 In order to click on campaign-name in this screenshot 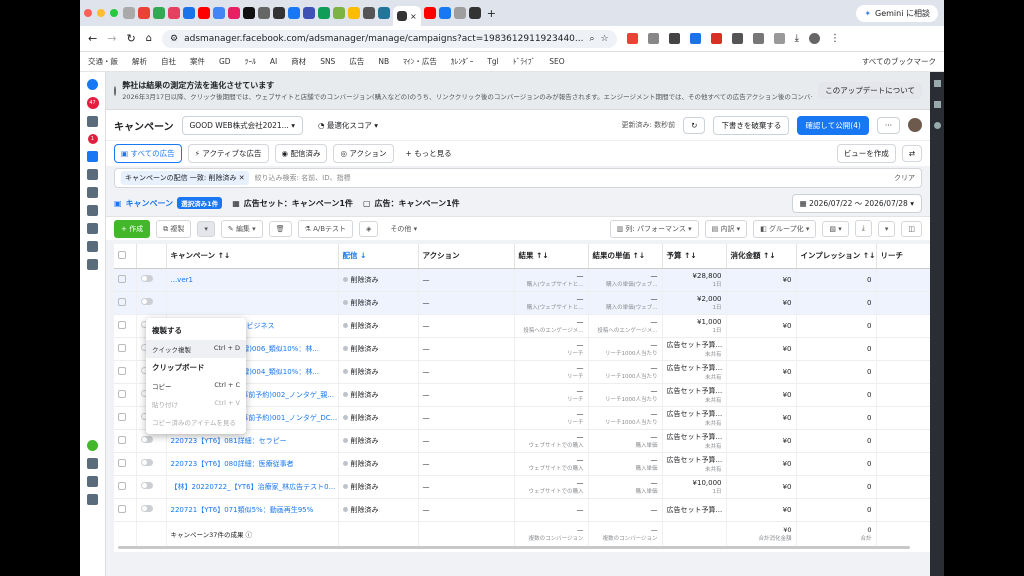, I will do `click(252, 303)`.